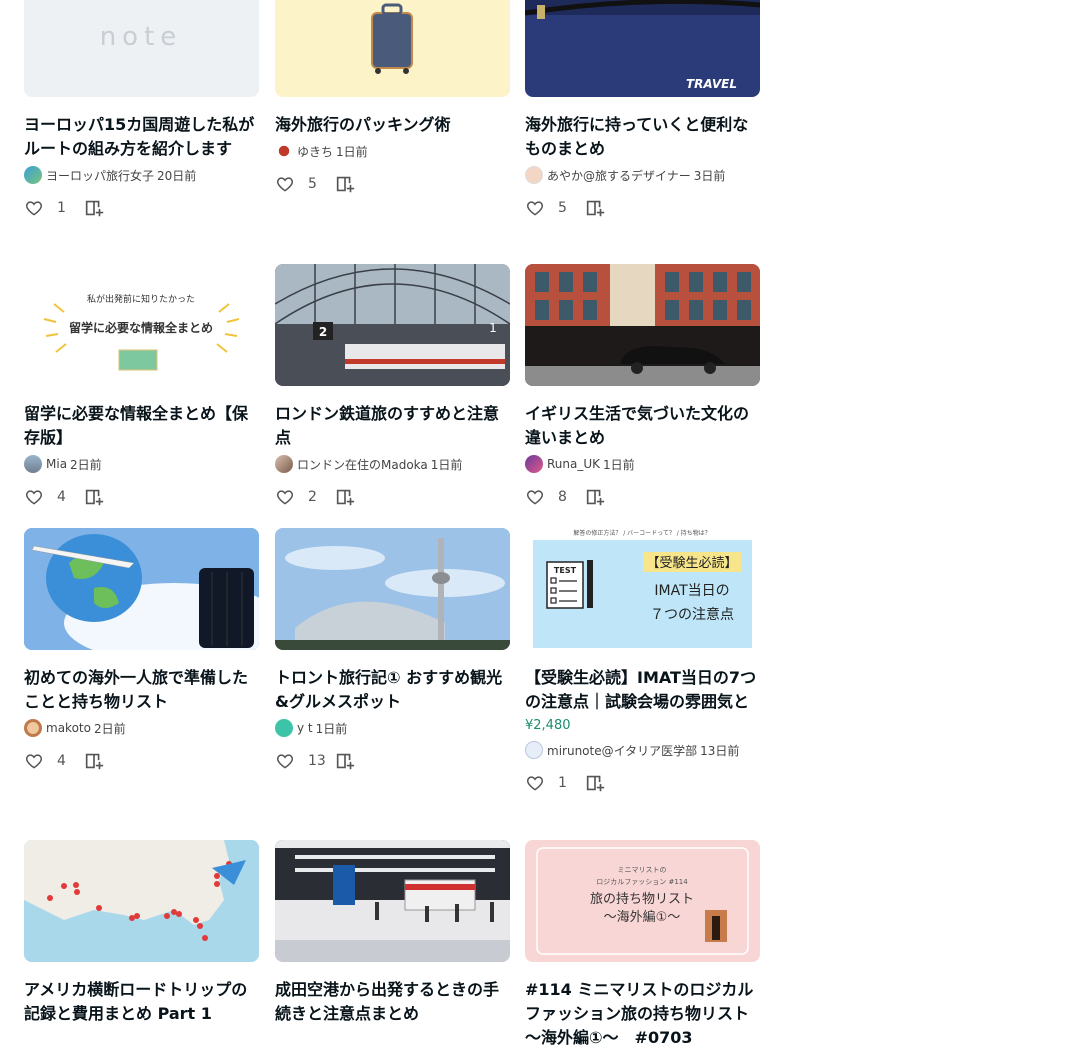  Describe the element at coordinates (141, 299) in the screenshot. I see `thumb-caption: 私が出発前に知りたかった` at that location.